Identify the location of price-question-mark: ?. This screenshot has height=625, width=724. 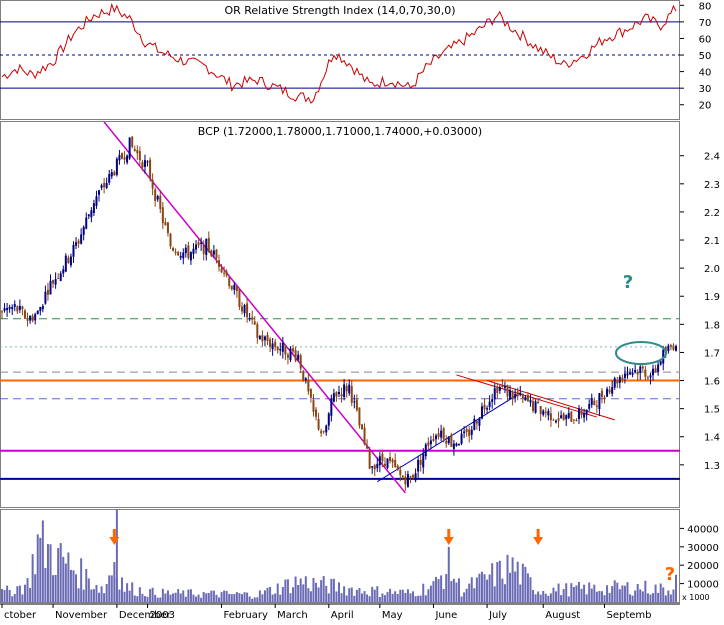
(628, 282).